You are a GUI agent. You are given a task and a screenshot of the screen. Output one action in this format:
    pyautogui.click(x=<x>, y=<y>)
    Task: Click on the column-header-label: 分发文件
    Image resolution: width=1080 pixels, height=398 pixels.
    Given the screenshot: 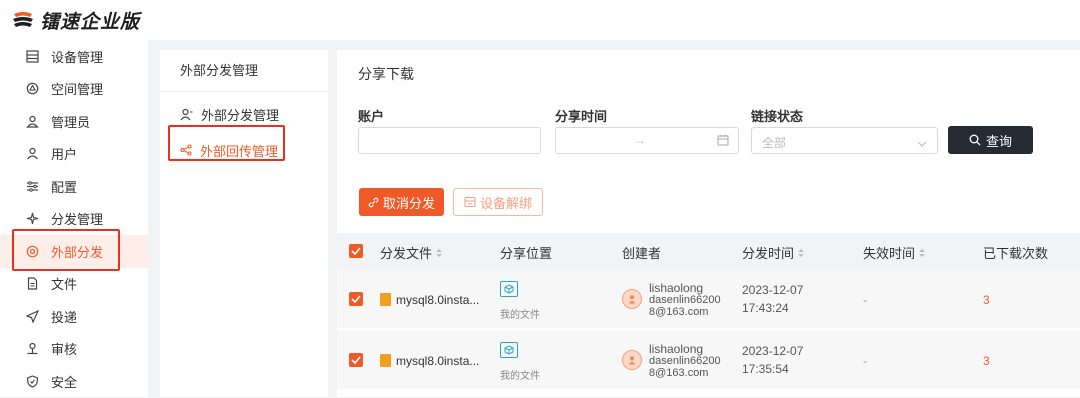 What is the action you would take?
    pyautogui.click(x=406, y=253)
    